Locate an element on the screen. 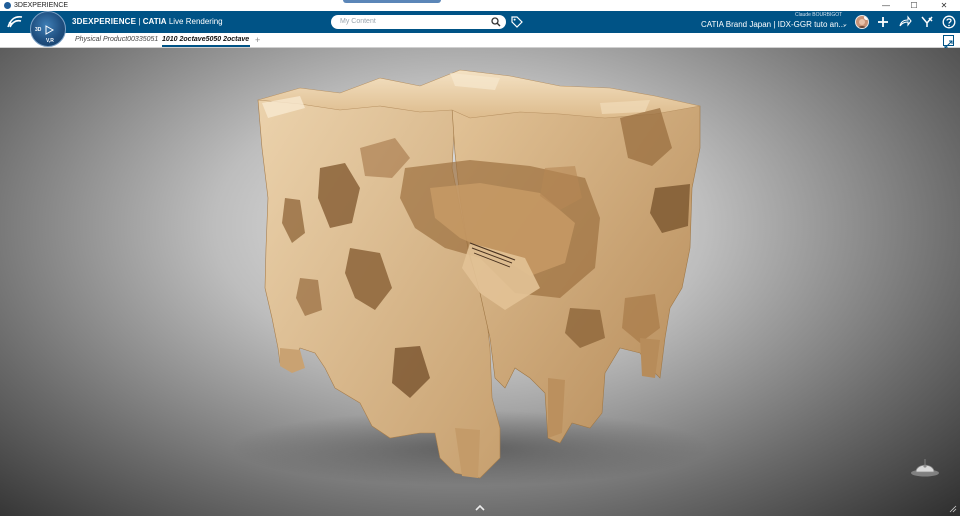 Image resolution: width=960 pixels, height=516 pixels. compass-vr-label: V,R is located at coordinates (50, 41).